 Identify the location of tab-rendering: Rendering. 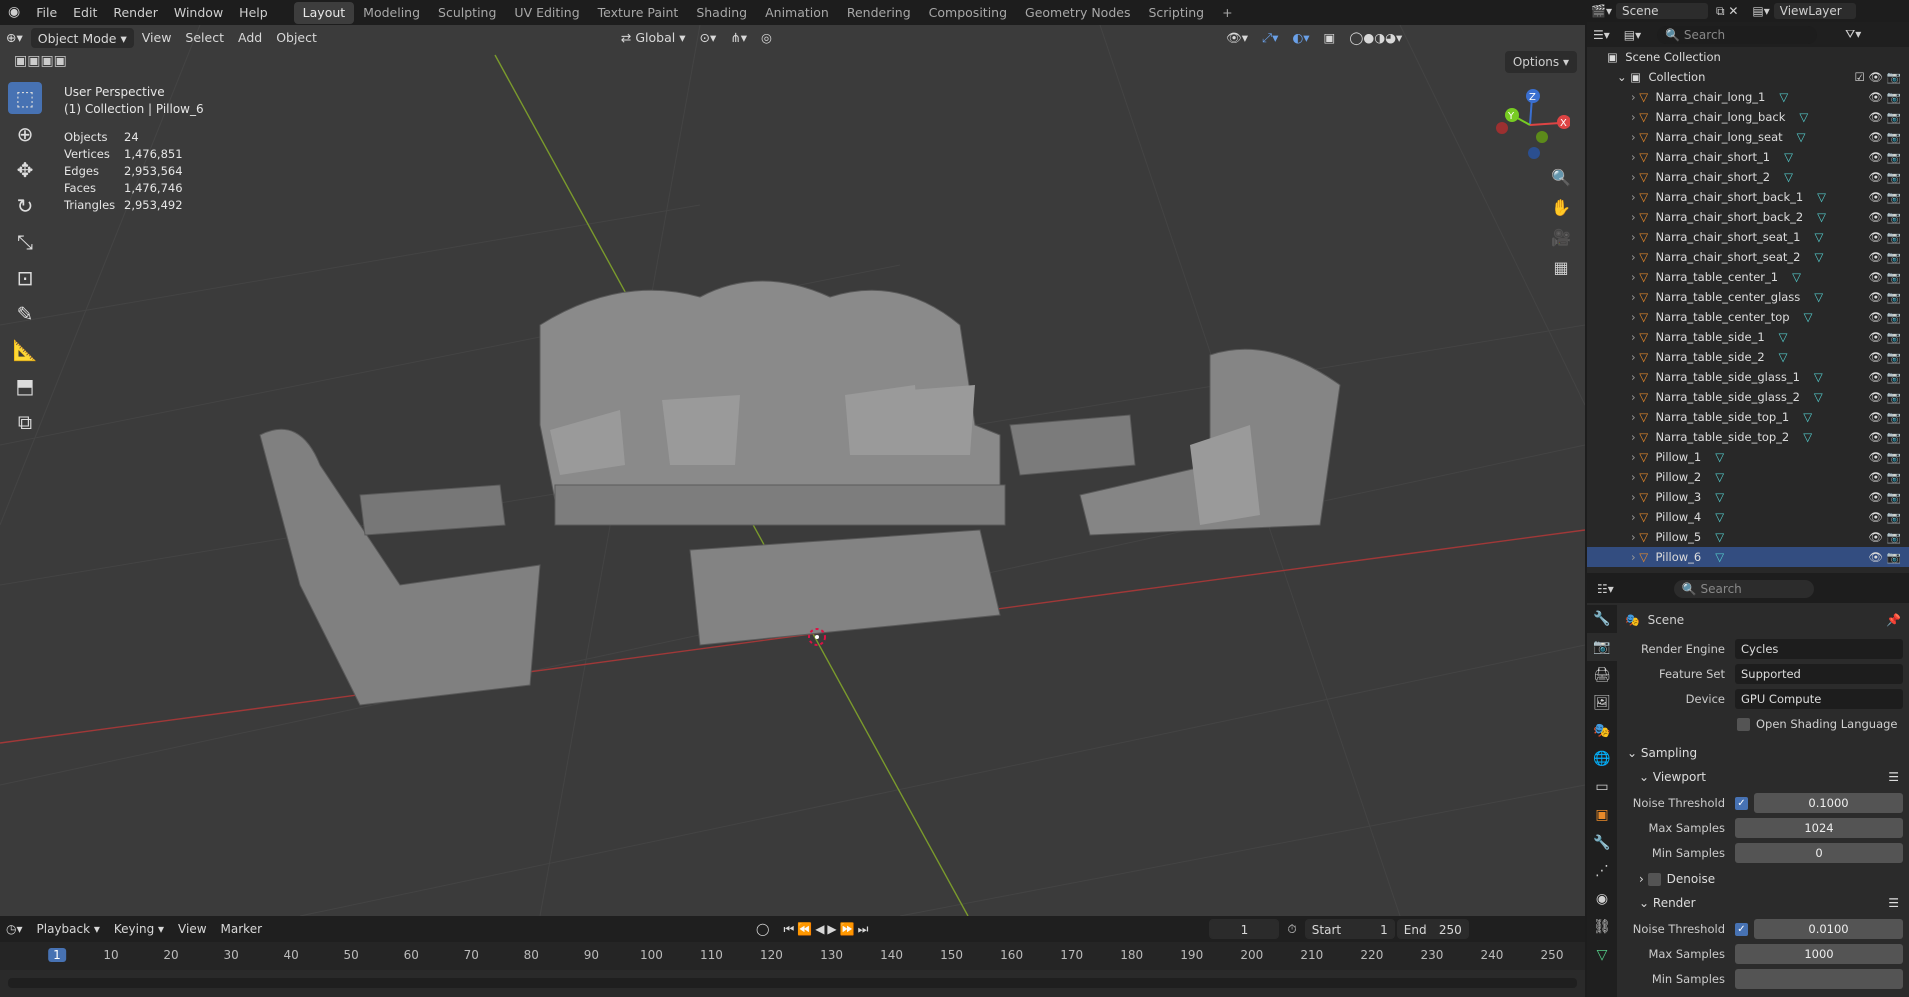
(879, 13).